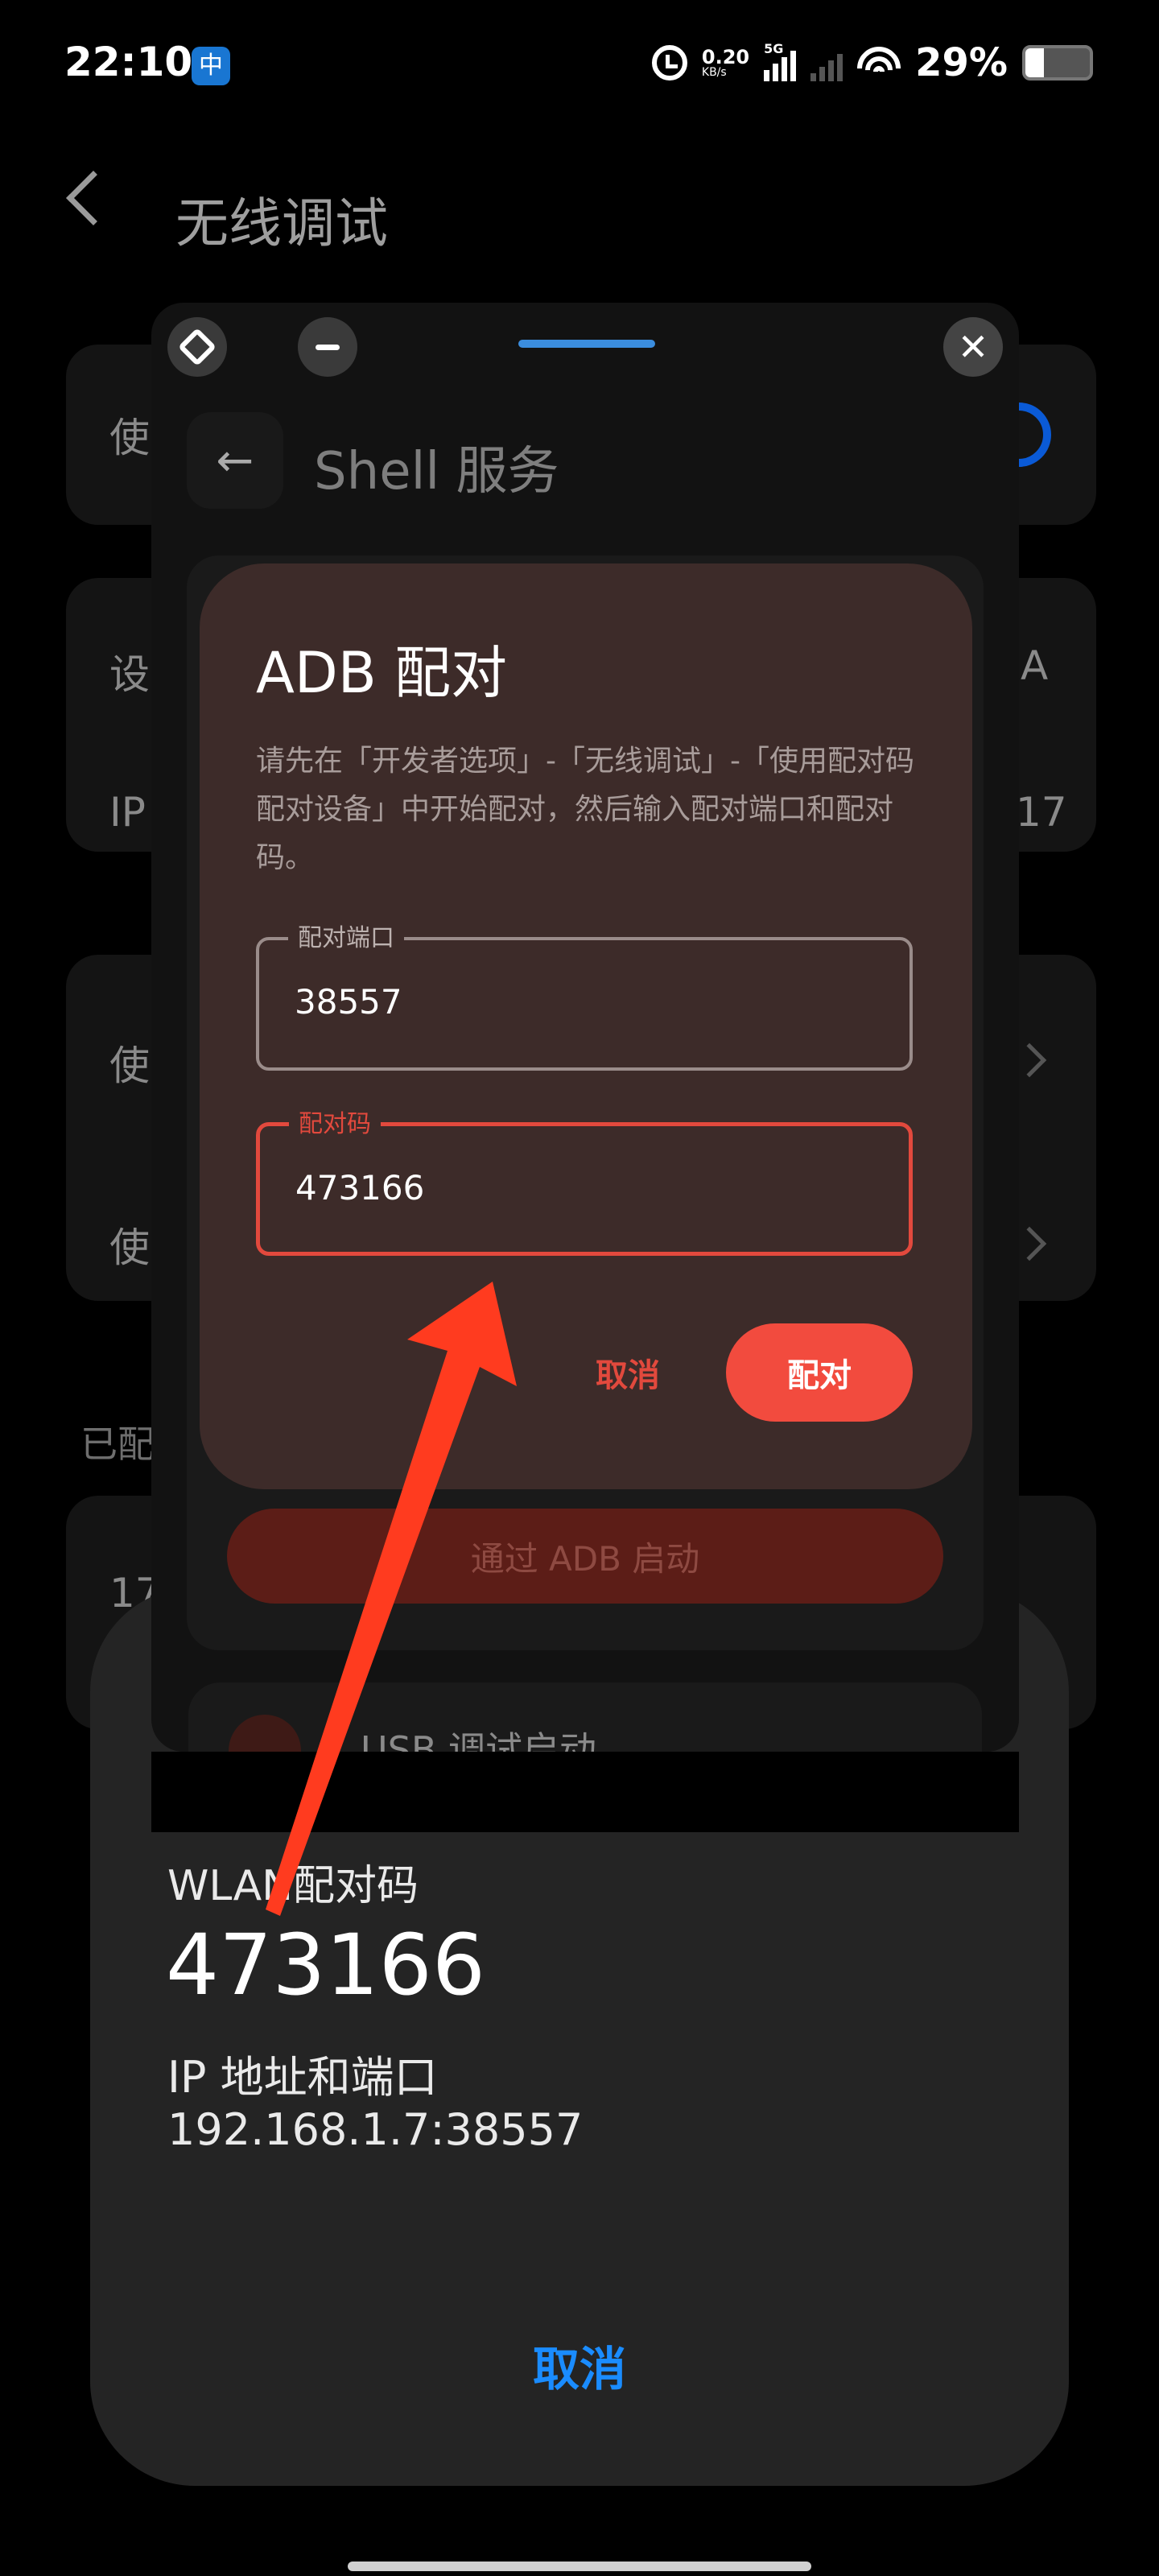 The width and height of the screenshot is (1159, 2576). Describe the element at coordinates (375, 2129) in the screenshot. I see `ip-port-value: 192.168.1.7:38557` at that location.